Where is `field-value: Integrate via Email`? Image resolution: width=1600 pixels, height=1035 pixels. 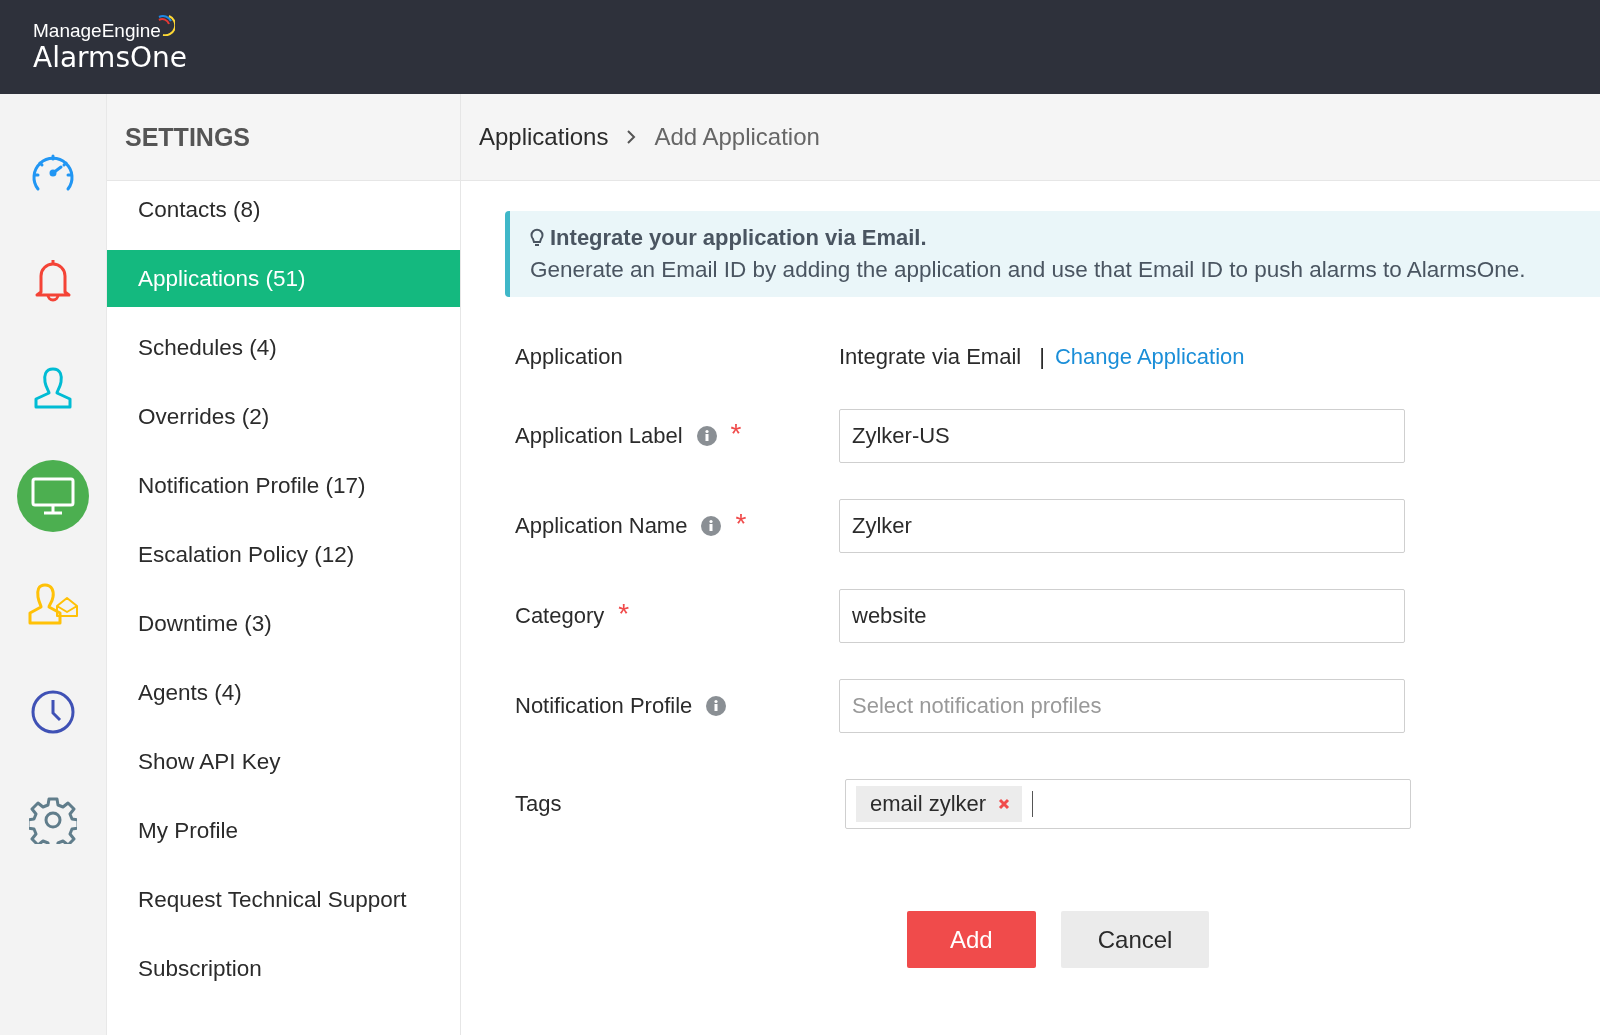
field-value: Integrate via Email is located at coordinates (930, 357).